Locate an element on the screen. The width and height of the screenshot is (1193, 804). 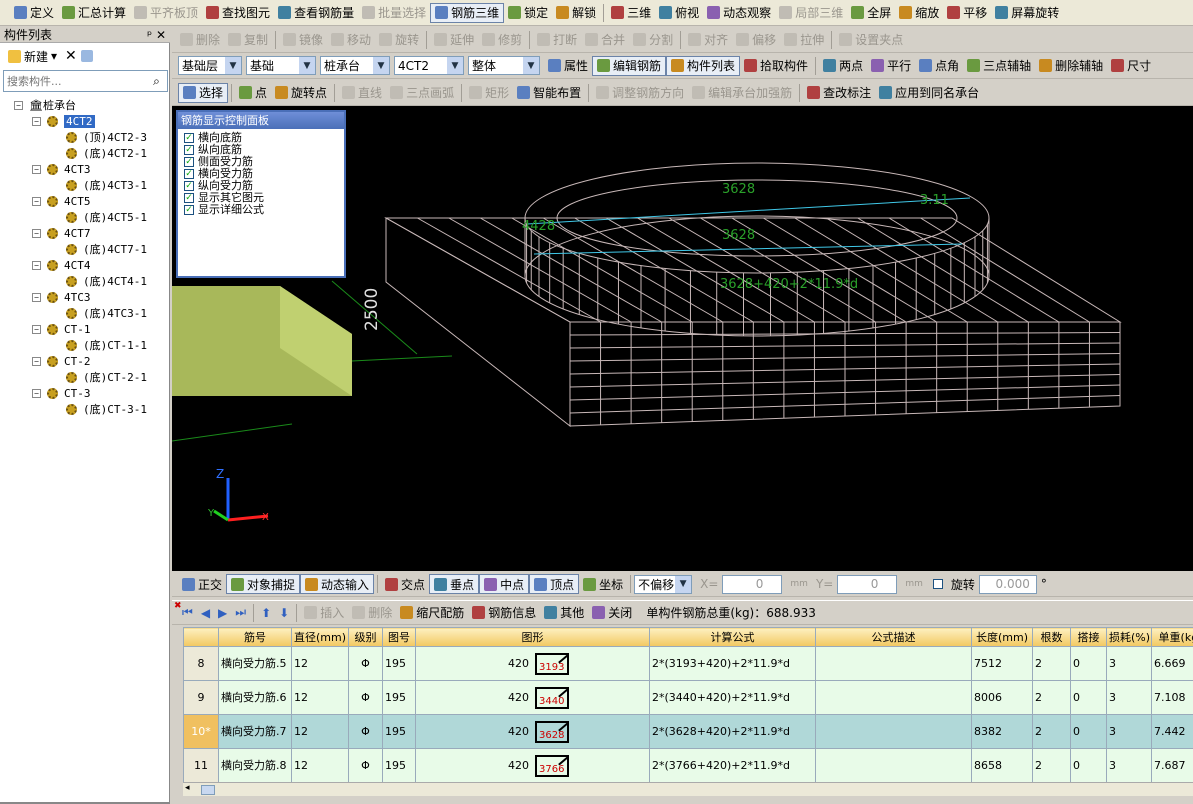
grip-button: 设置夹点 is located at coordinates (871, 40).